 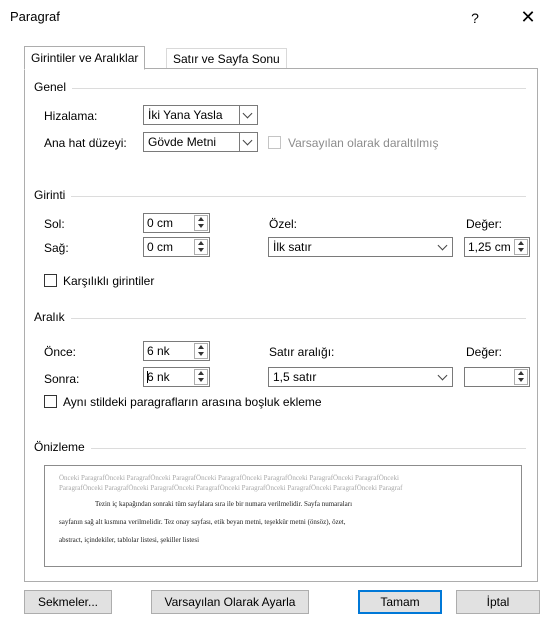 I want to click on spacing-at-spinner, so click(x=521, y=377).